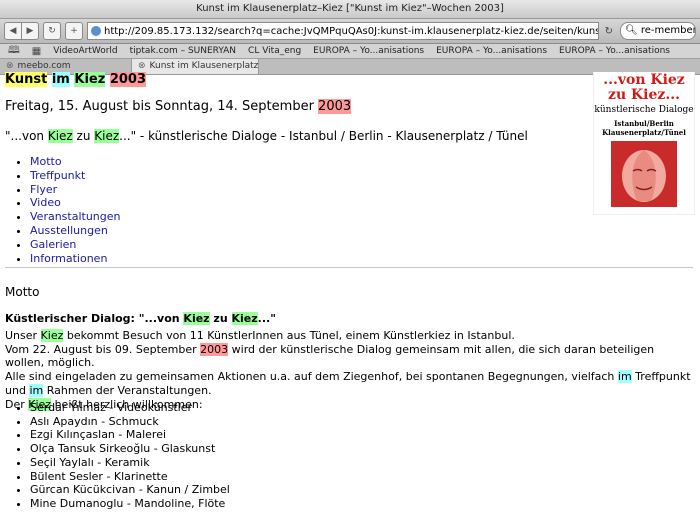  Describe the element at coordinates (609, 31) in the screenshot. I see `refresh-icon: ↻` at that location.